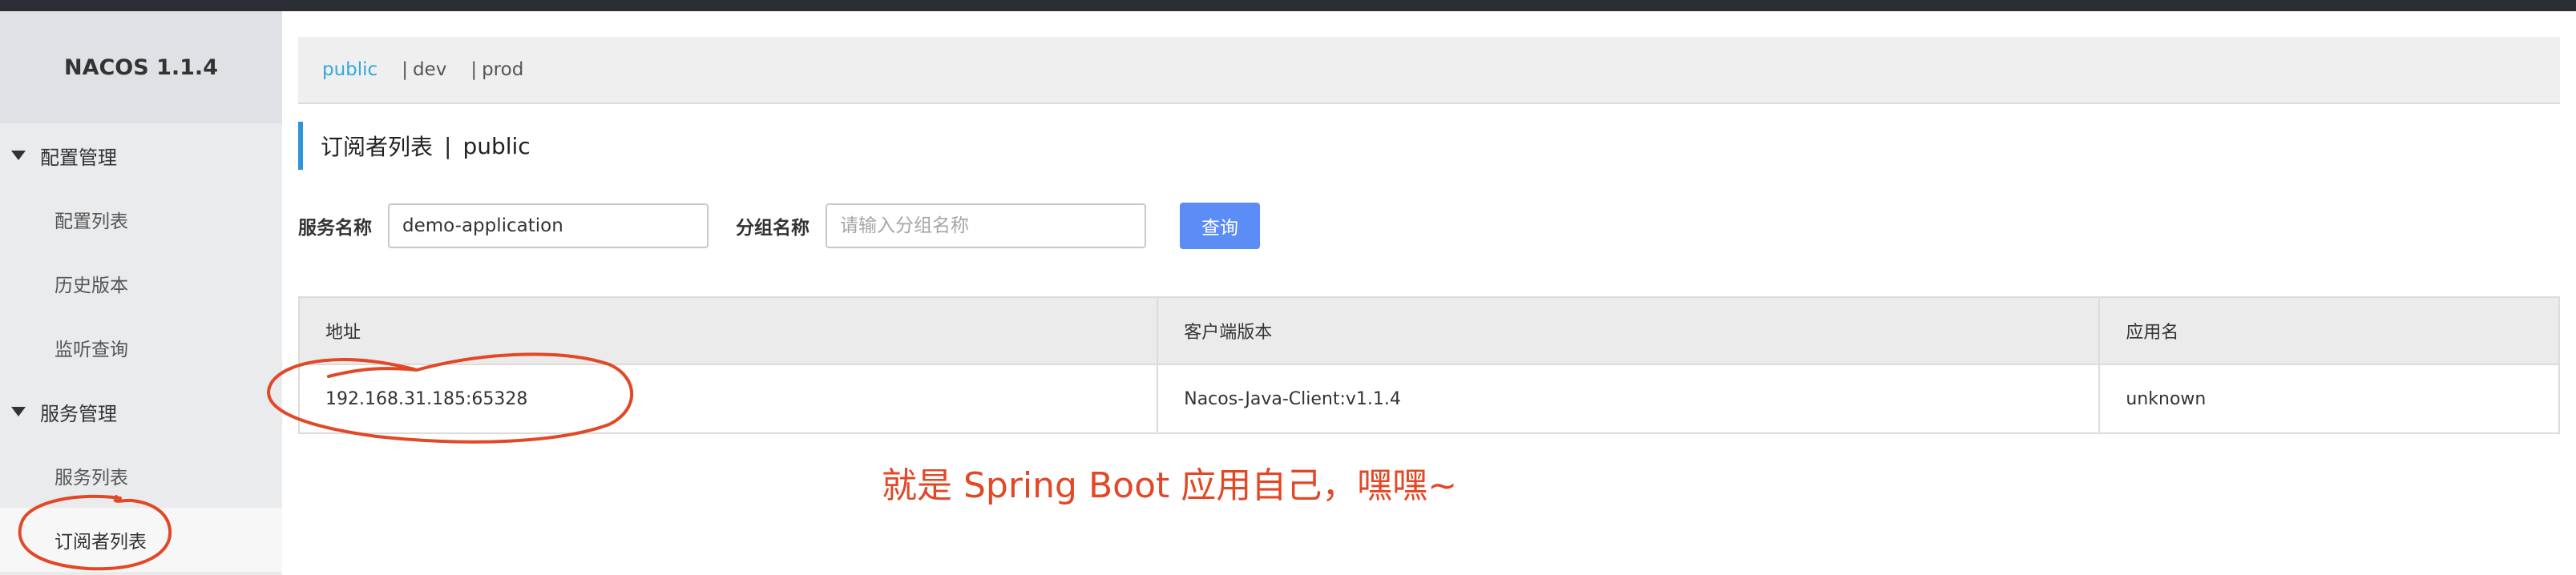 Image resolution: width=2576 pixels, height=575 pixels. I want to click on service-name-input, so click(548, 225).